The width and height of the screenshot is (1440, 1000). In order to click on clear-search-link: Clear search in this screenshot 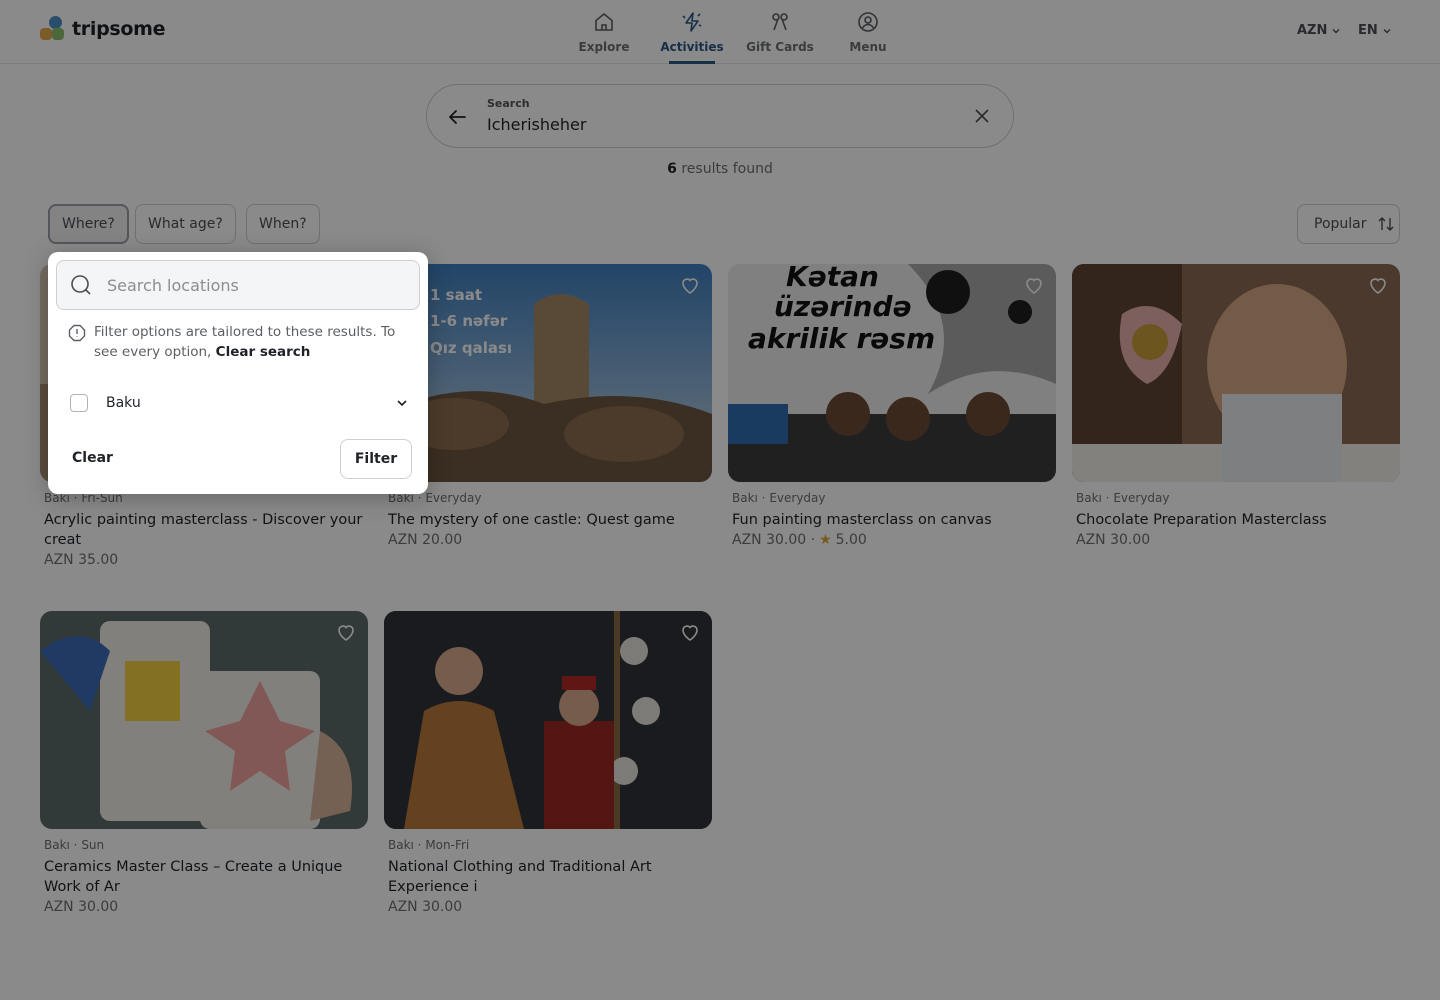, I will do `click(263, 352)`.